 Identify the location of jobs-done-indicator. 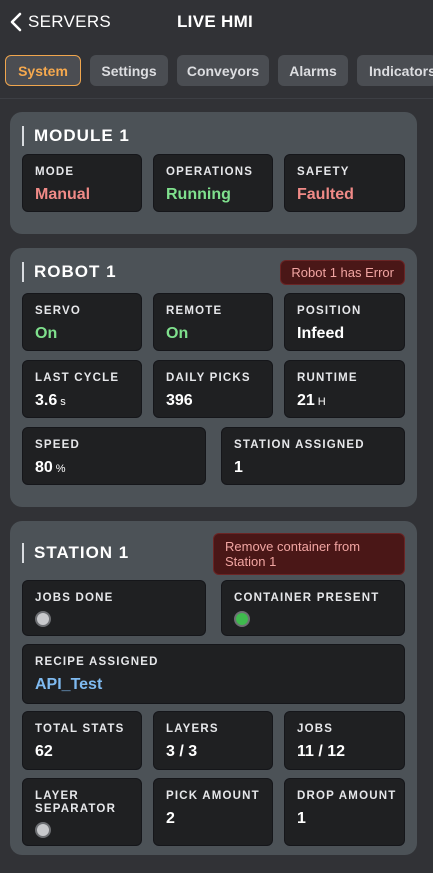
(43, 619).